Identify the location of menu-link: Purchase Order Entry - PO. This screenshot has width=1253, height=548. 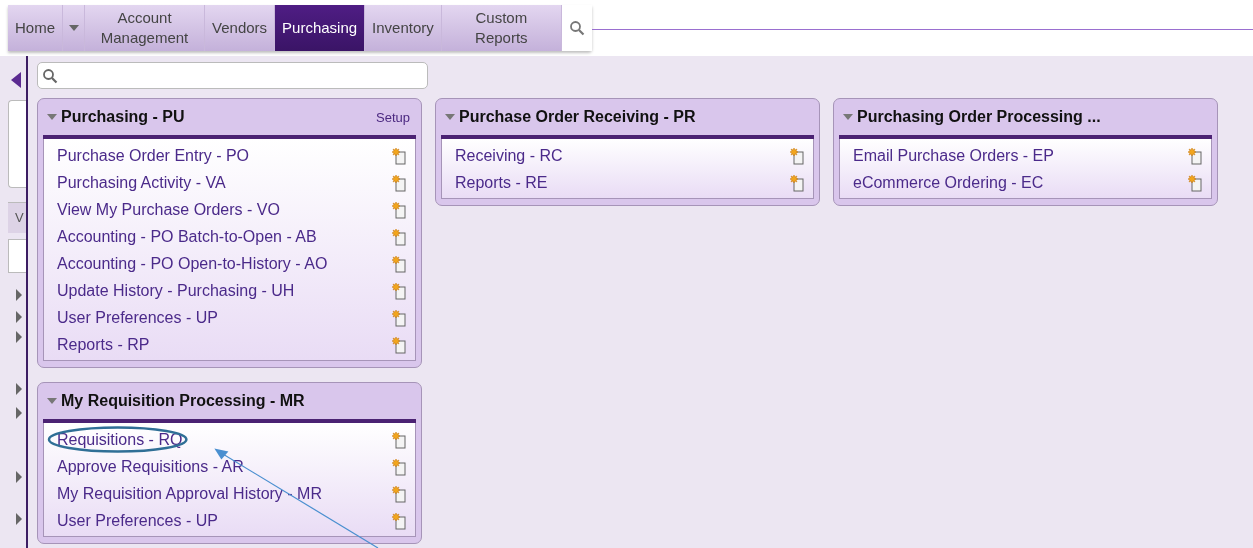
(153, 155).